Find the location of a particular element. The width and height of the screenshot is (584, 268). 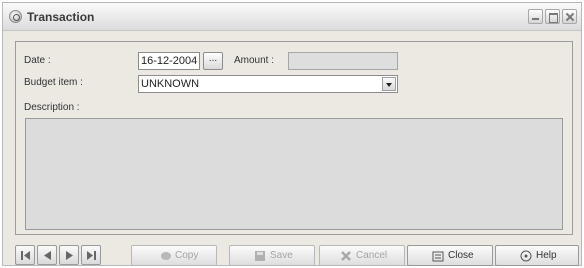

copy-icon is located at coordinates (166, 256).